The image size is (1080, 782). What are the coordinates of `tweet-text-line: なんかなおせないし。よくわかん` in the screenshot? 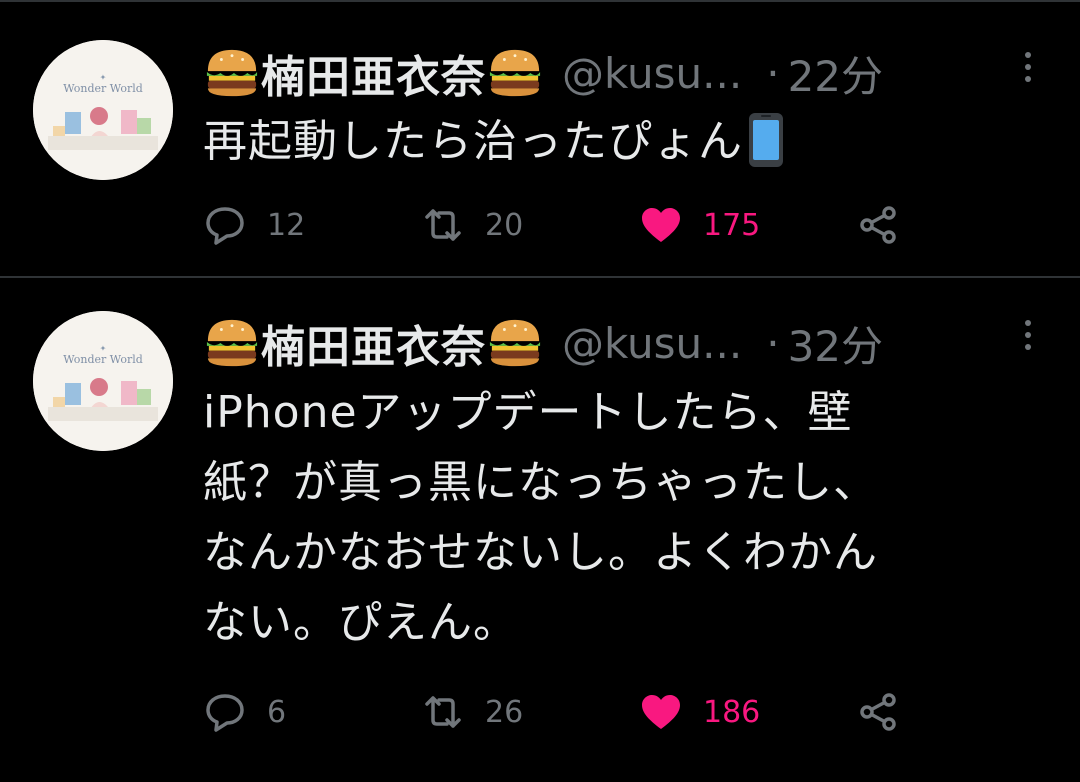 It's located at (540, 552).